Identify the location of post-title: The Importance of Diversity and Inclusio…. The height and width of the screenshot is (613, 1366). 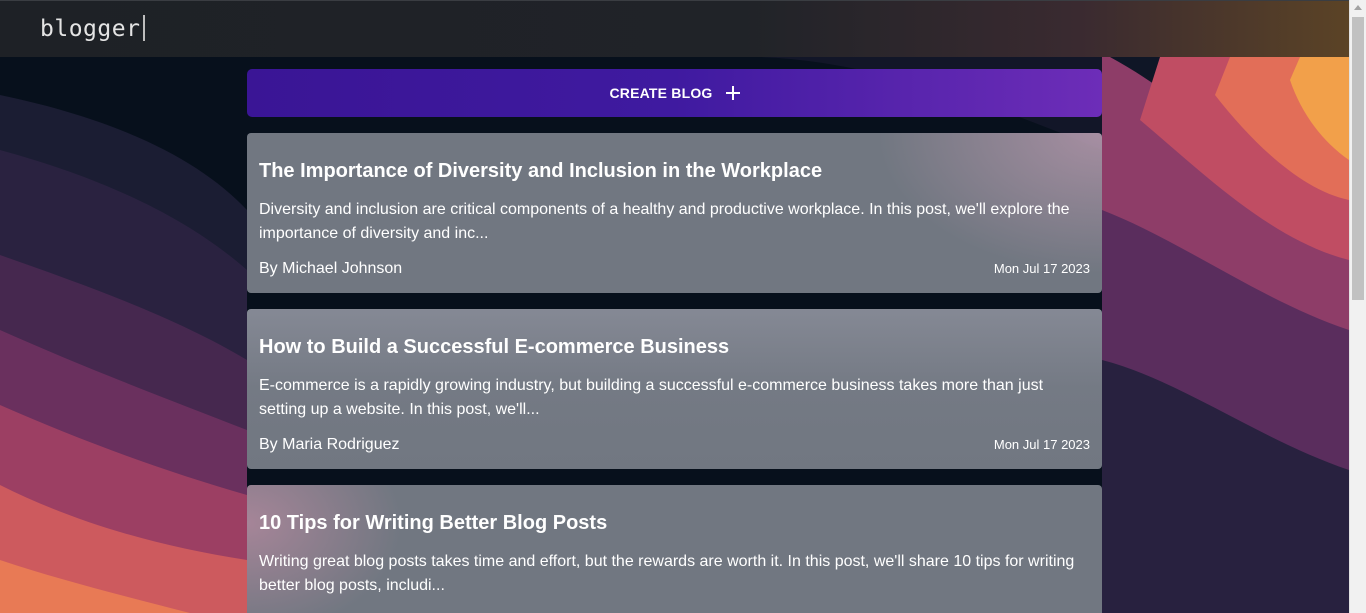
(540, 171).